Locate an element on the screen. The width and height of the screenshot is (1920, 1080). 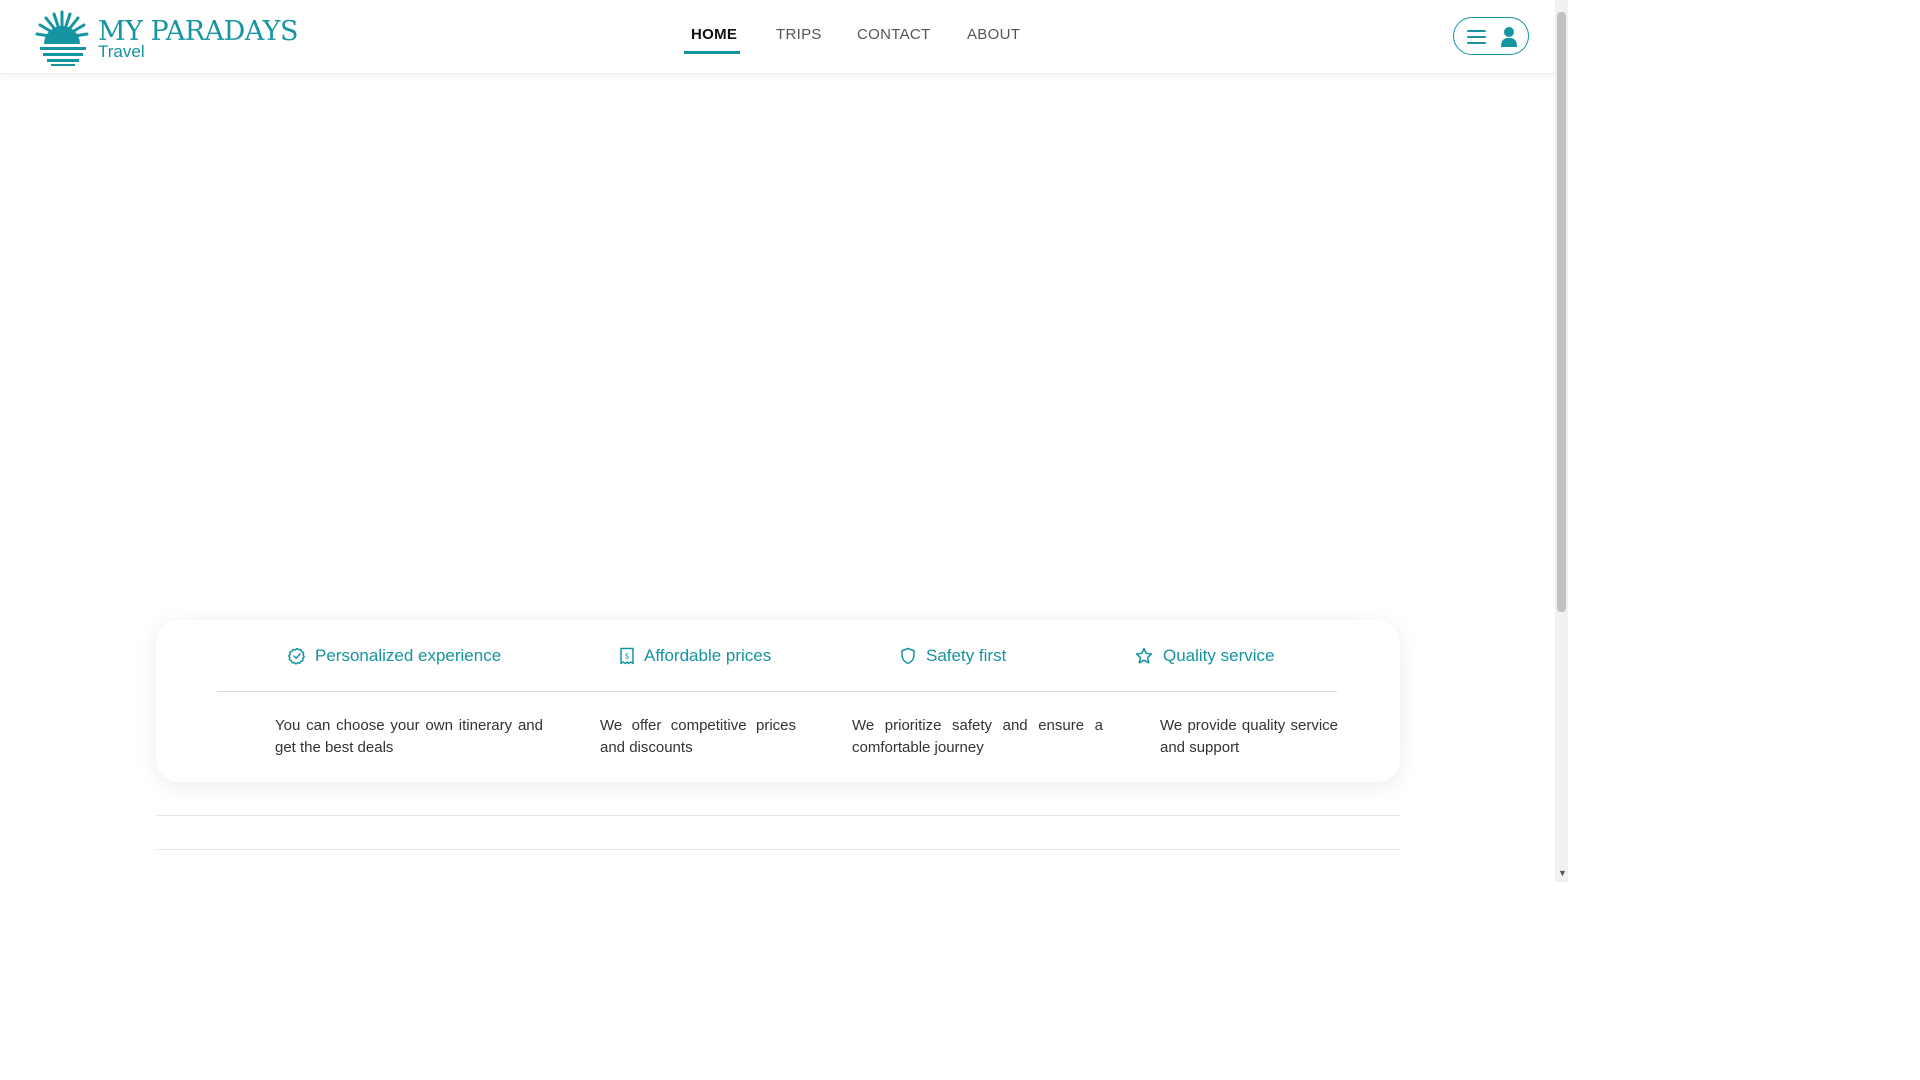
nav-active-indicator is located at coordinates (712, 52).